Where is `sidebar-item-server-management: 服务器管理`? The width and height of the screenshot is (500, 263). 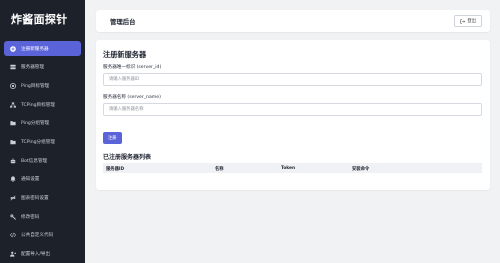 sidebar-item-server-management: 服务器管理 is located at coordinates (42, 67).